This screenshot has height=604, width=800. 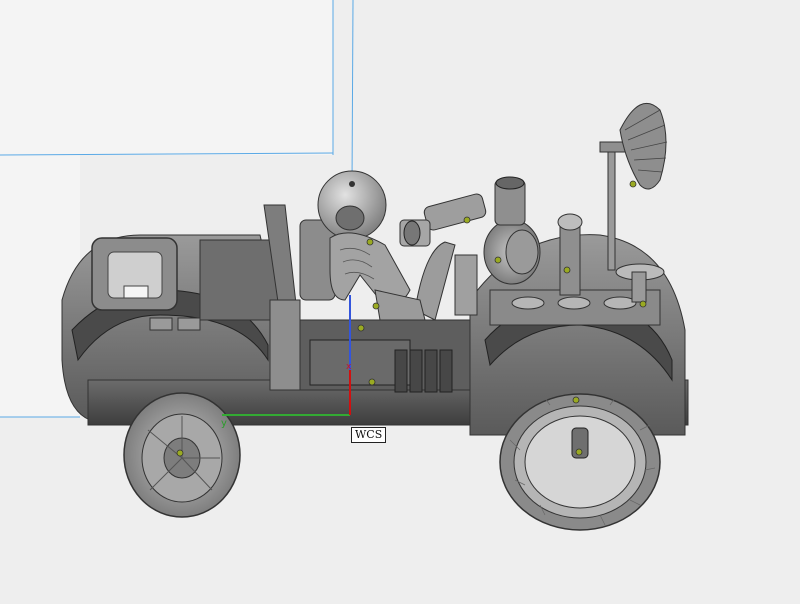 What do you see at coordinates (224, 423) in the screenshot?
I see `y-axis-label: y` at bounding box center [224, 423].